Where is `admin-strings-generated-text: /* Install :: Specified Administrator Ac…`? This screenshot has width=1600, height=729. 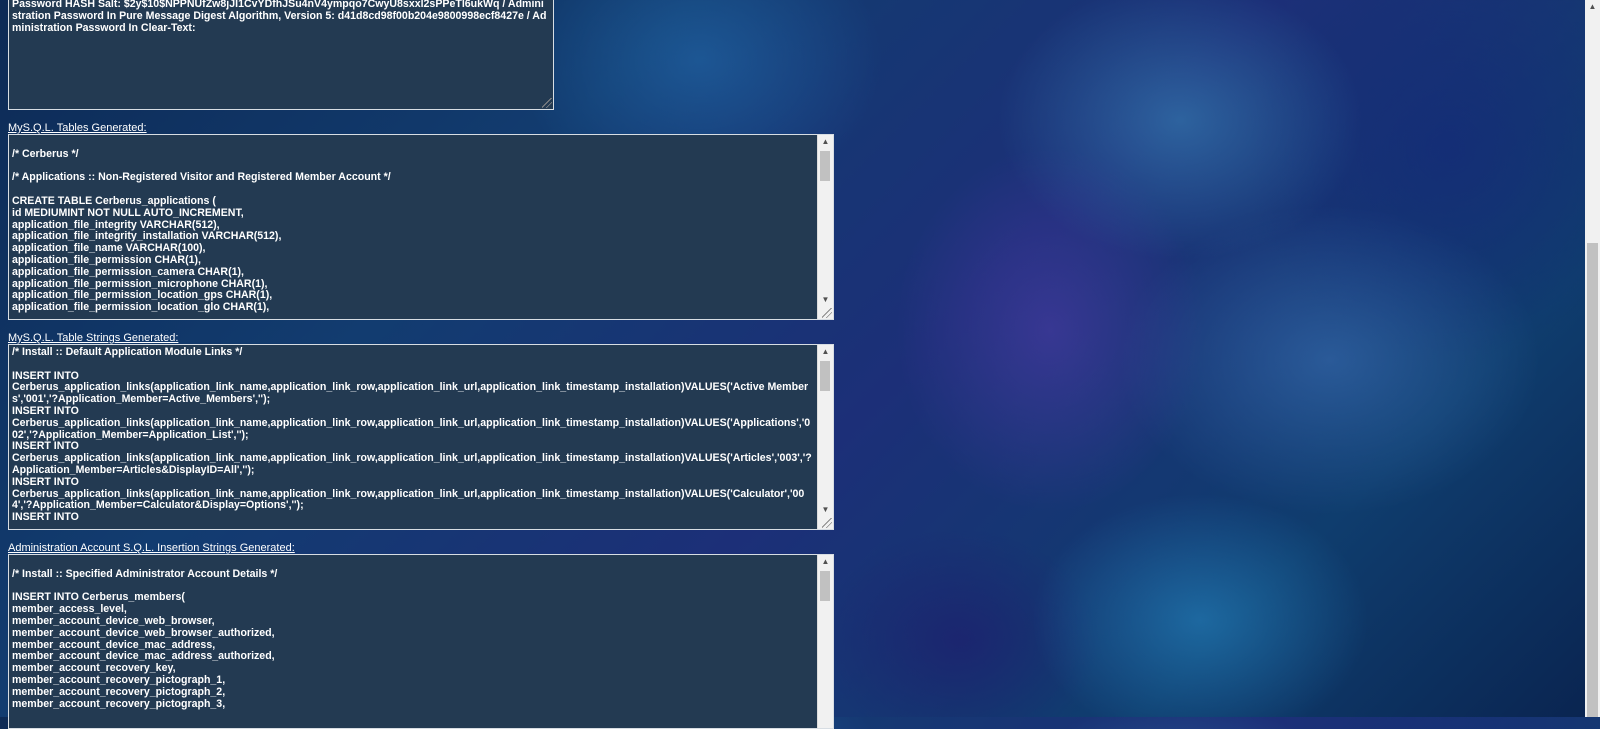 admin-strings-generated-text: /* Install :: Specified Administrator Ac… is located at coordinates (145, 638).